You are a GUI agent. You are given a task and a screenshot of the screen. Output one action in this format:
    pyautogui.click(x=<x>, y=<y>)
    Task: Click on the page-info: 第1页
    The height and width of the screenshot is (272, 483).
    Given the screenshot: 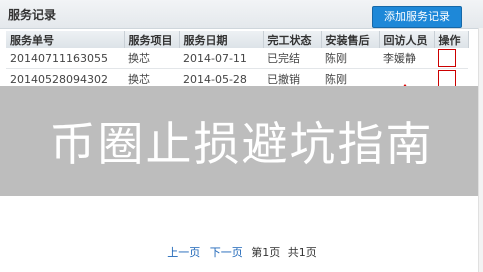 What is the action you would take?
    pyautogui.click(x=266, y=252)
    